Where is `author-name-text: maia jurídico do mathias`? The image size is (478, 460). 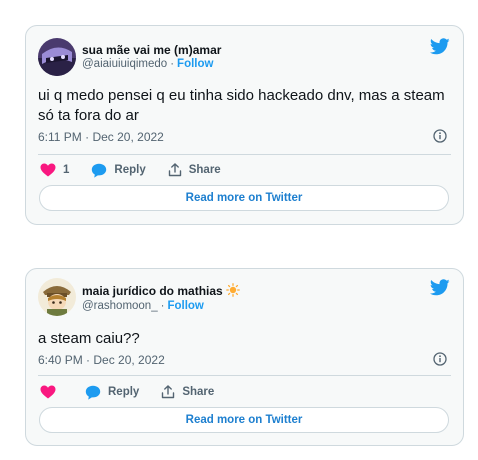
author-name-text: maia jurídico do mathias is located at coordinates (152, 291).